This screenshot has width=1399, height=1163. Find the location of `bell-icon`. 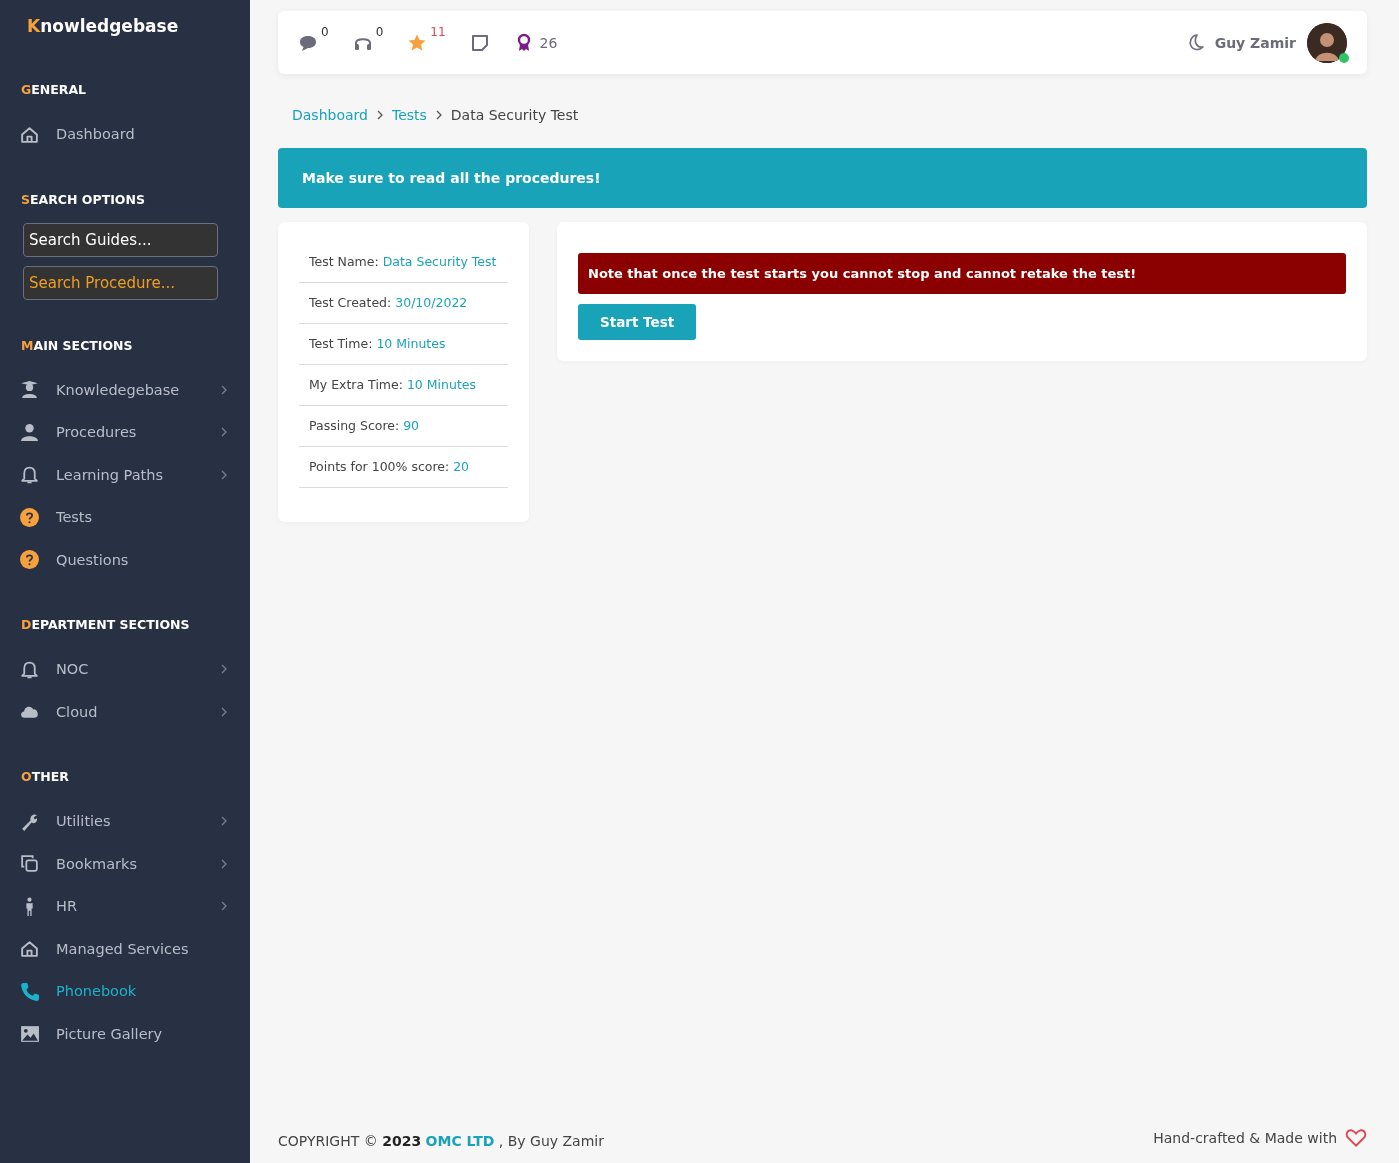

bell-icon is located at coordinates (29, 475).